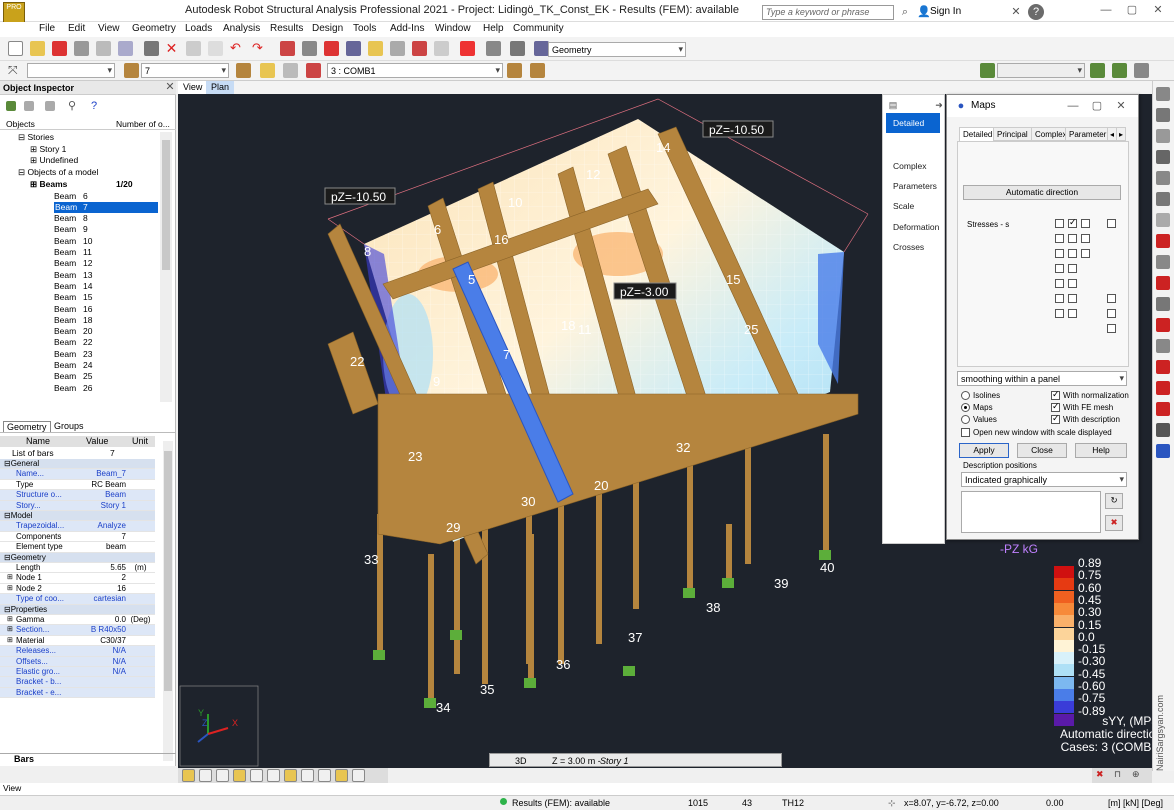 This screenshot has height=810, width=1174. Describe the element at coordinates (1141, 70) in the screenshot. I see `view-icon-c` at that location.